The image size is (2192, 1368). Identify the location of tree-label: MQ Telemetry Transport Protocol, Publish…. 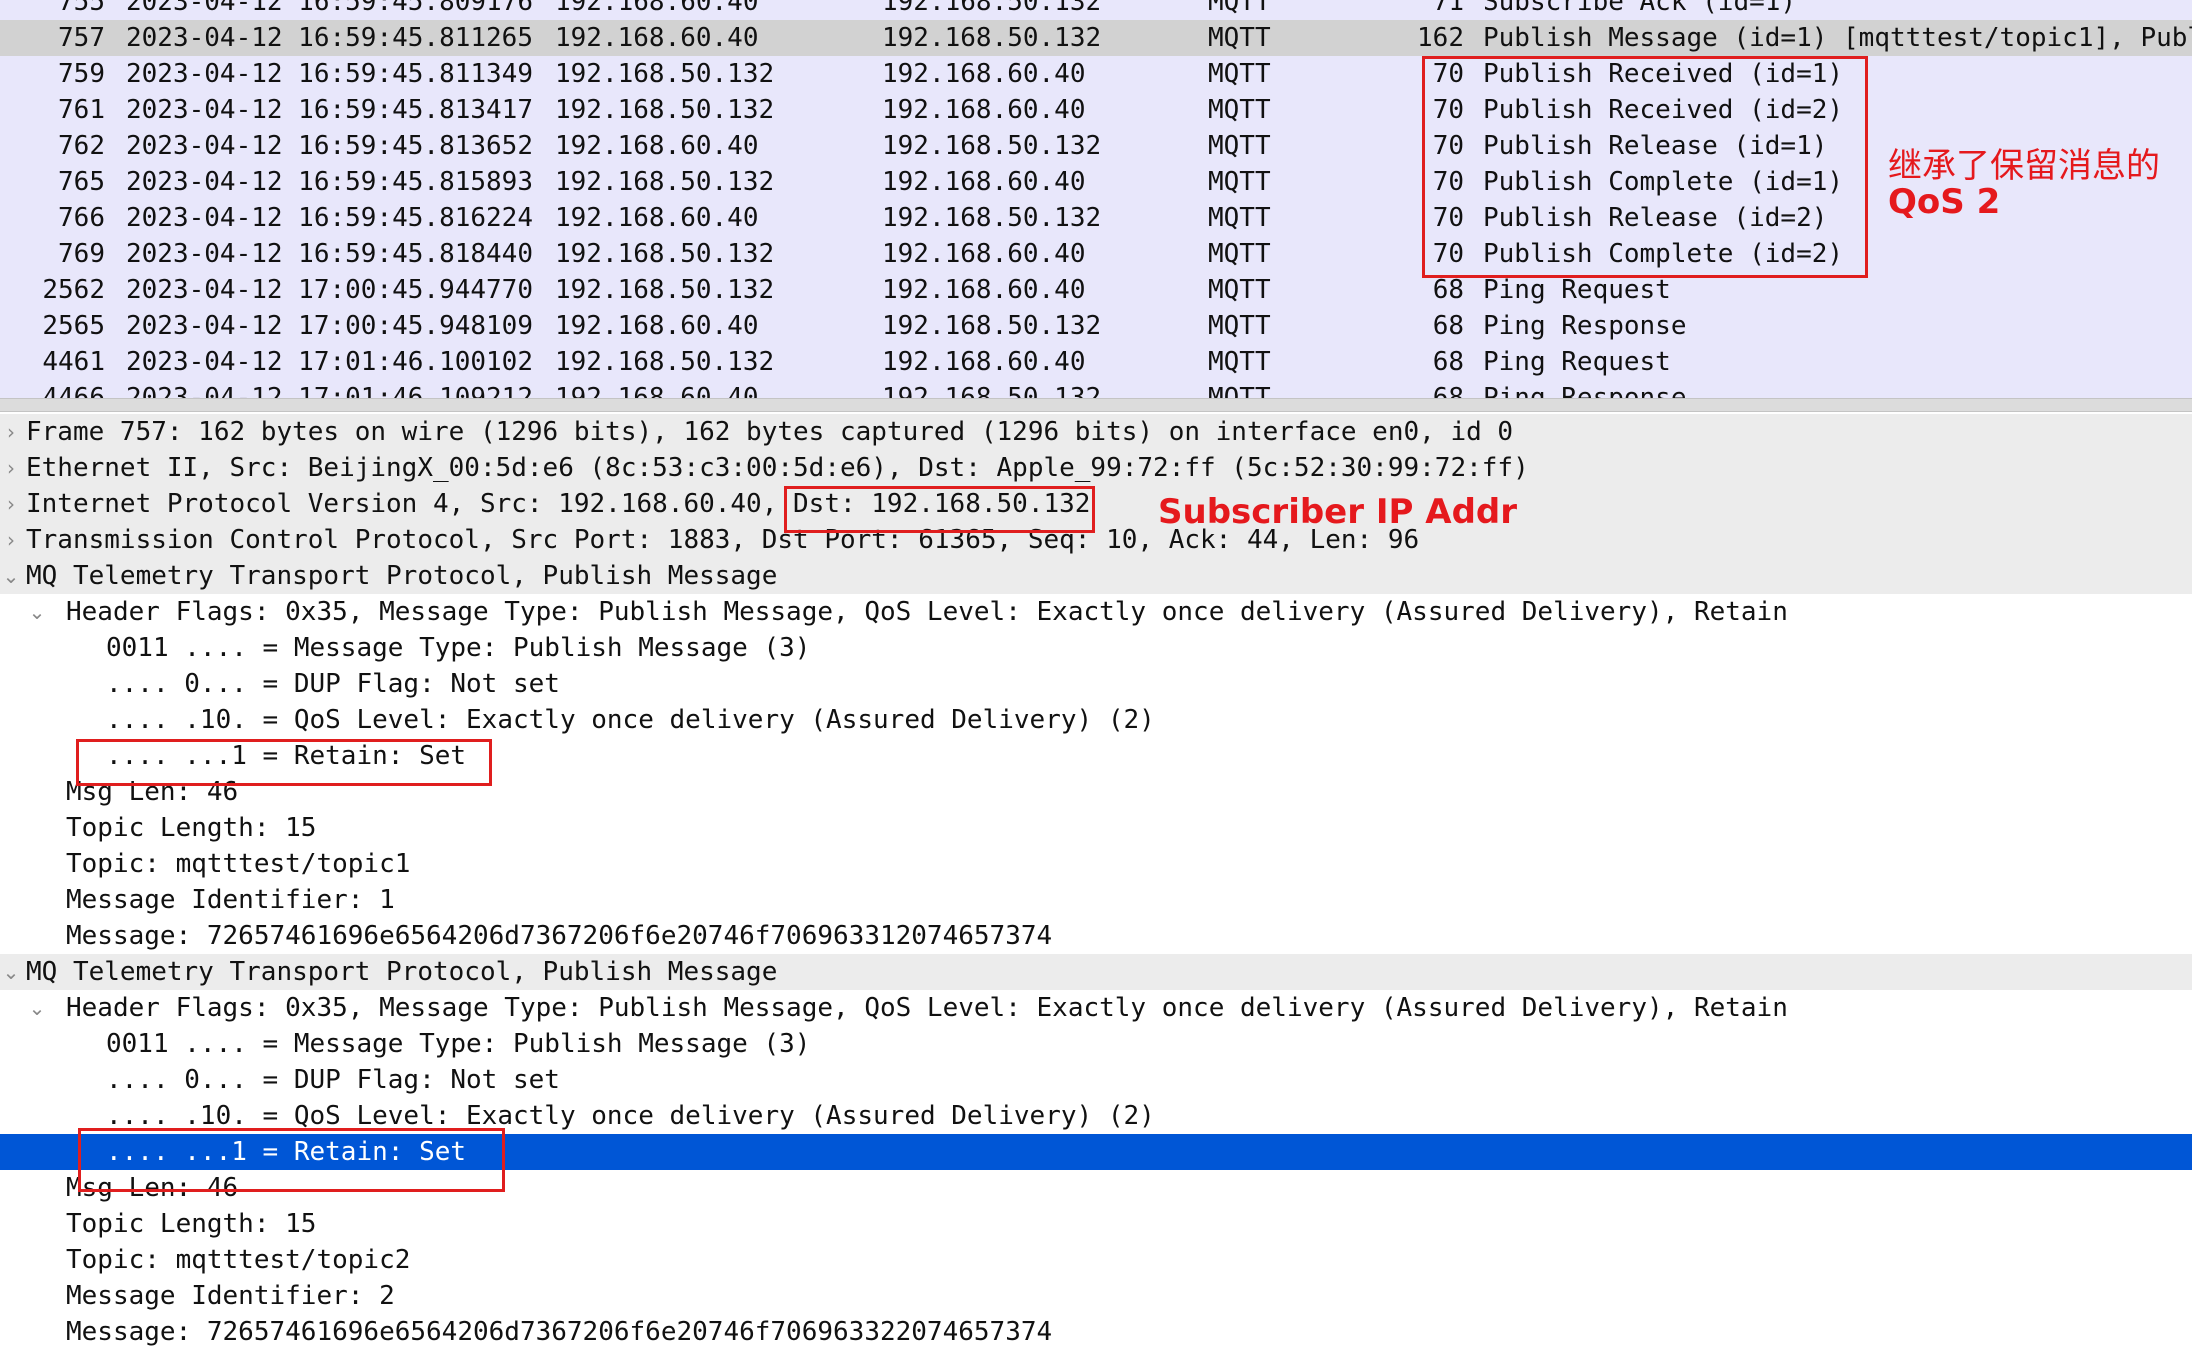
(402, 972).